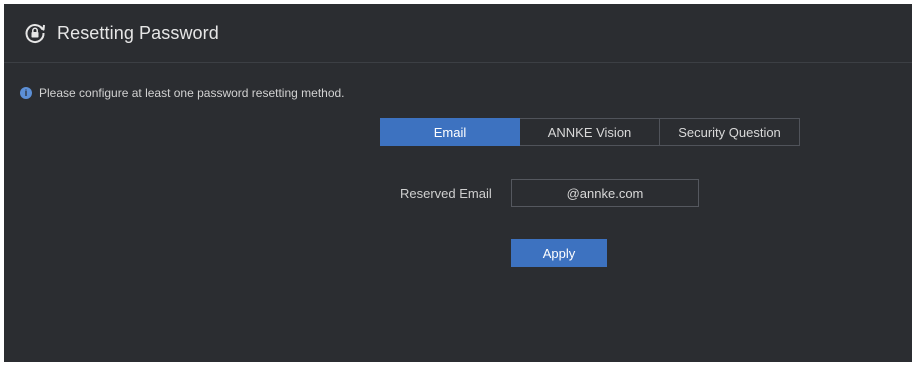 The width and height of the screenshot is (912, 365). I want to click on reserved-email-field, so click(605, 193).